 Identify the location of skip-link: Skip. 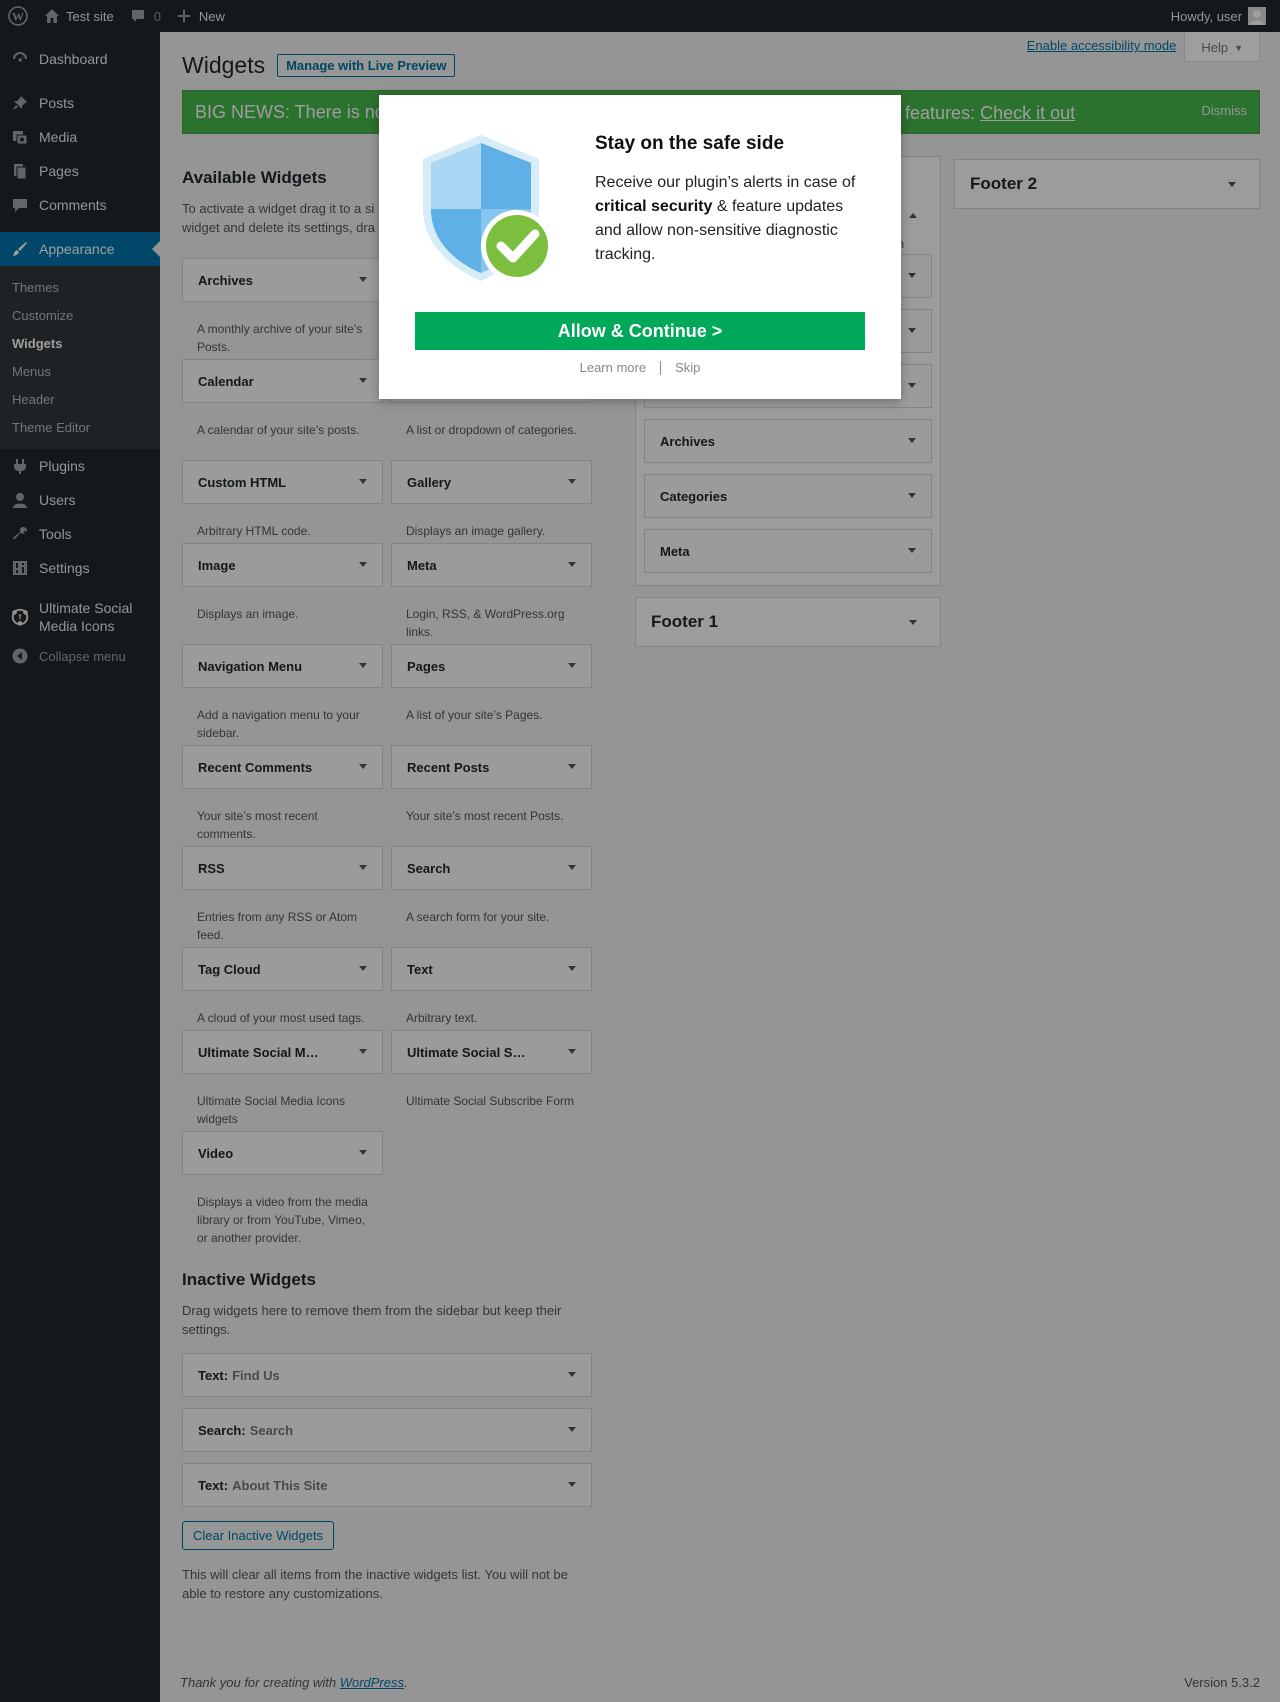
(687, 367).